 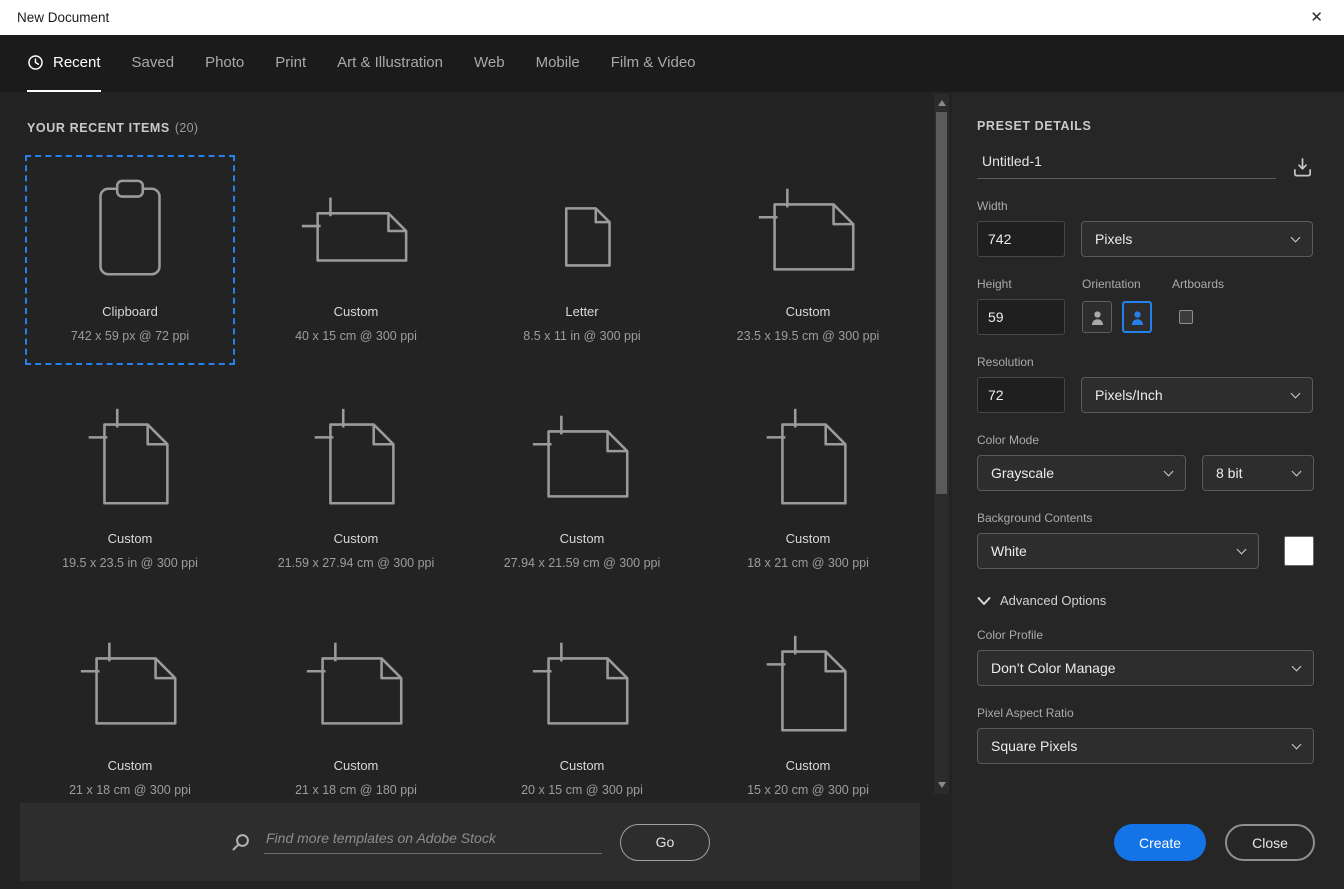 What do you see at coordinates (356, 563) in the screenshot?
I see `item-spec: 21.59 x 27.94 cm @ 300 ppi` at bounding box center [356, 563].